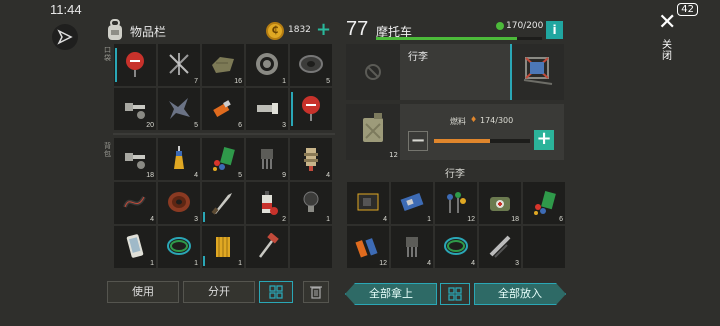  Describe the element at coordinates (150, 175) in the screenshot. I see `item-count: 18` at that location.